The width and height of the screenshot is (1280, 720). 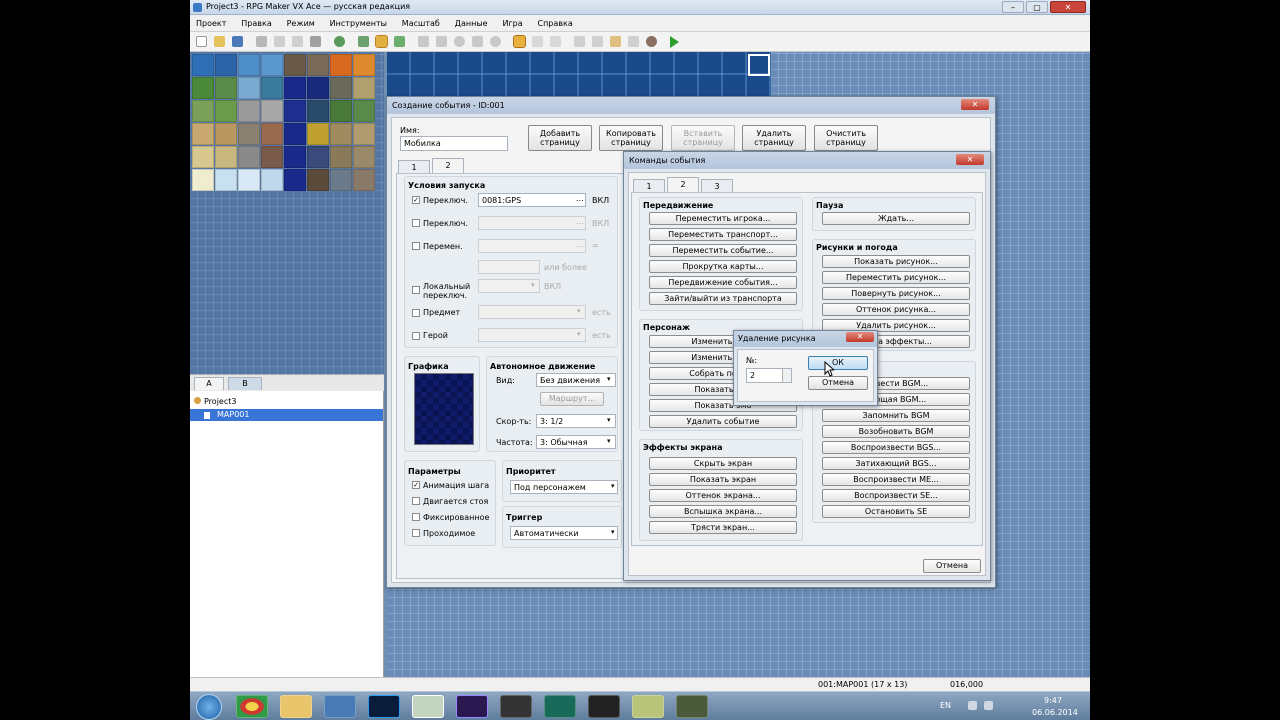 What do you see at coordinates (555, 41) in the screenshot?
I see `zoom-1-4-icon` at bounding box center [555, 41].